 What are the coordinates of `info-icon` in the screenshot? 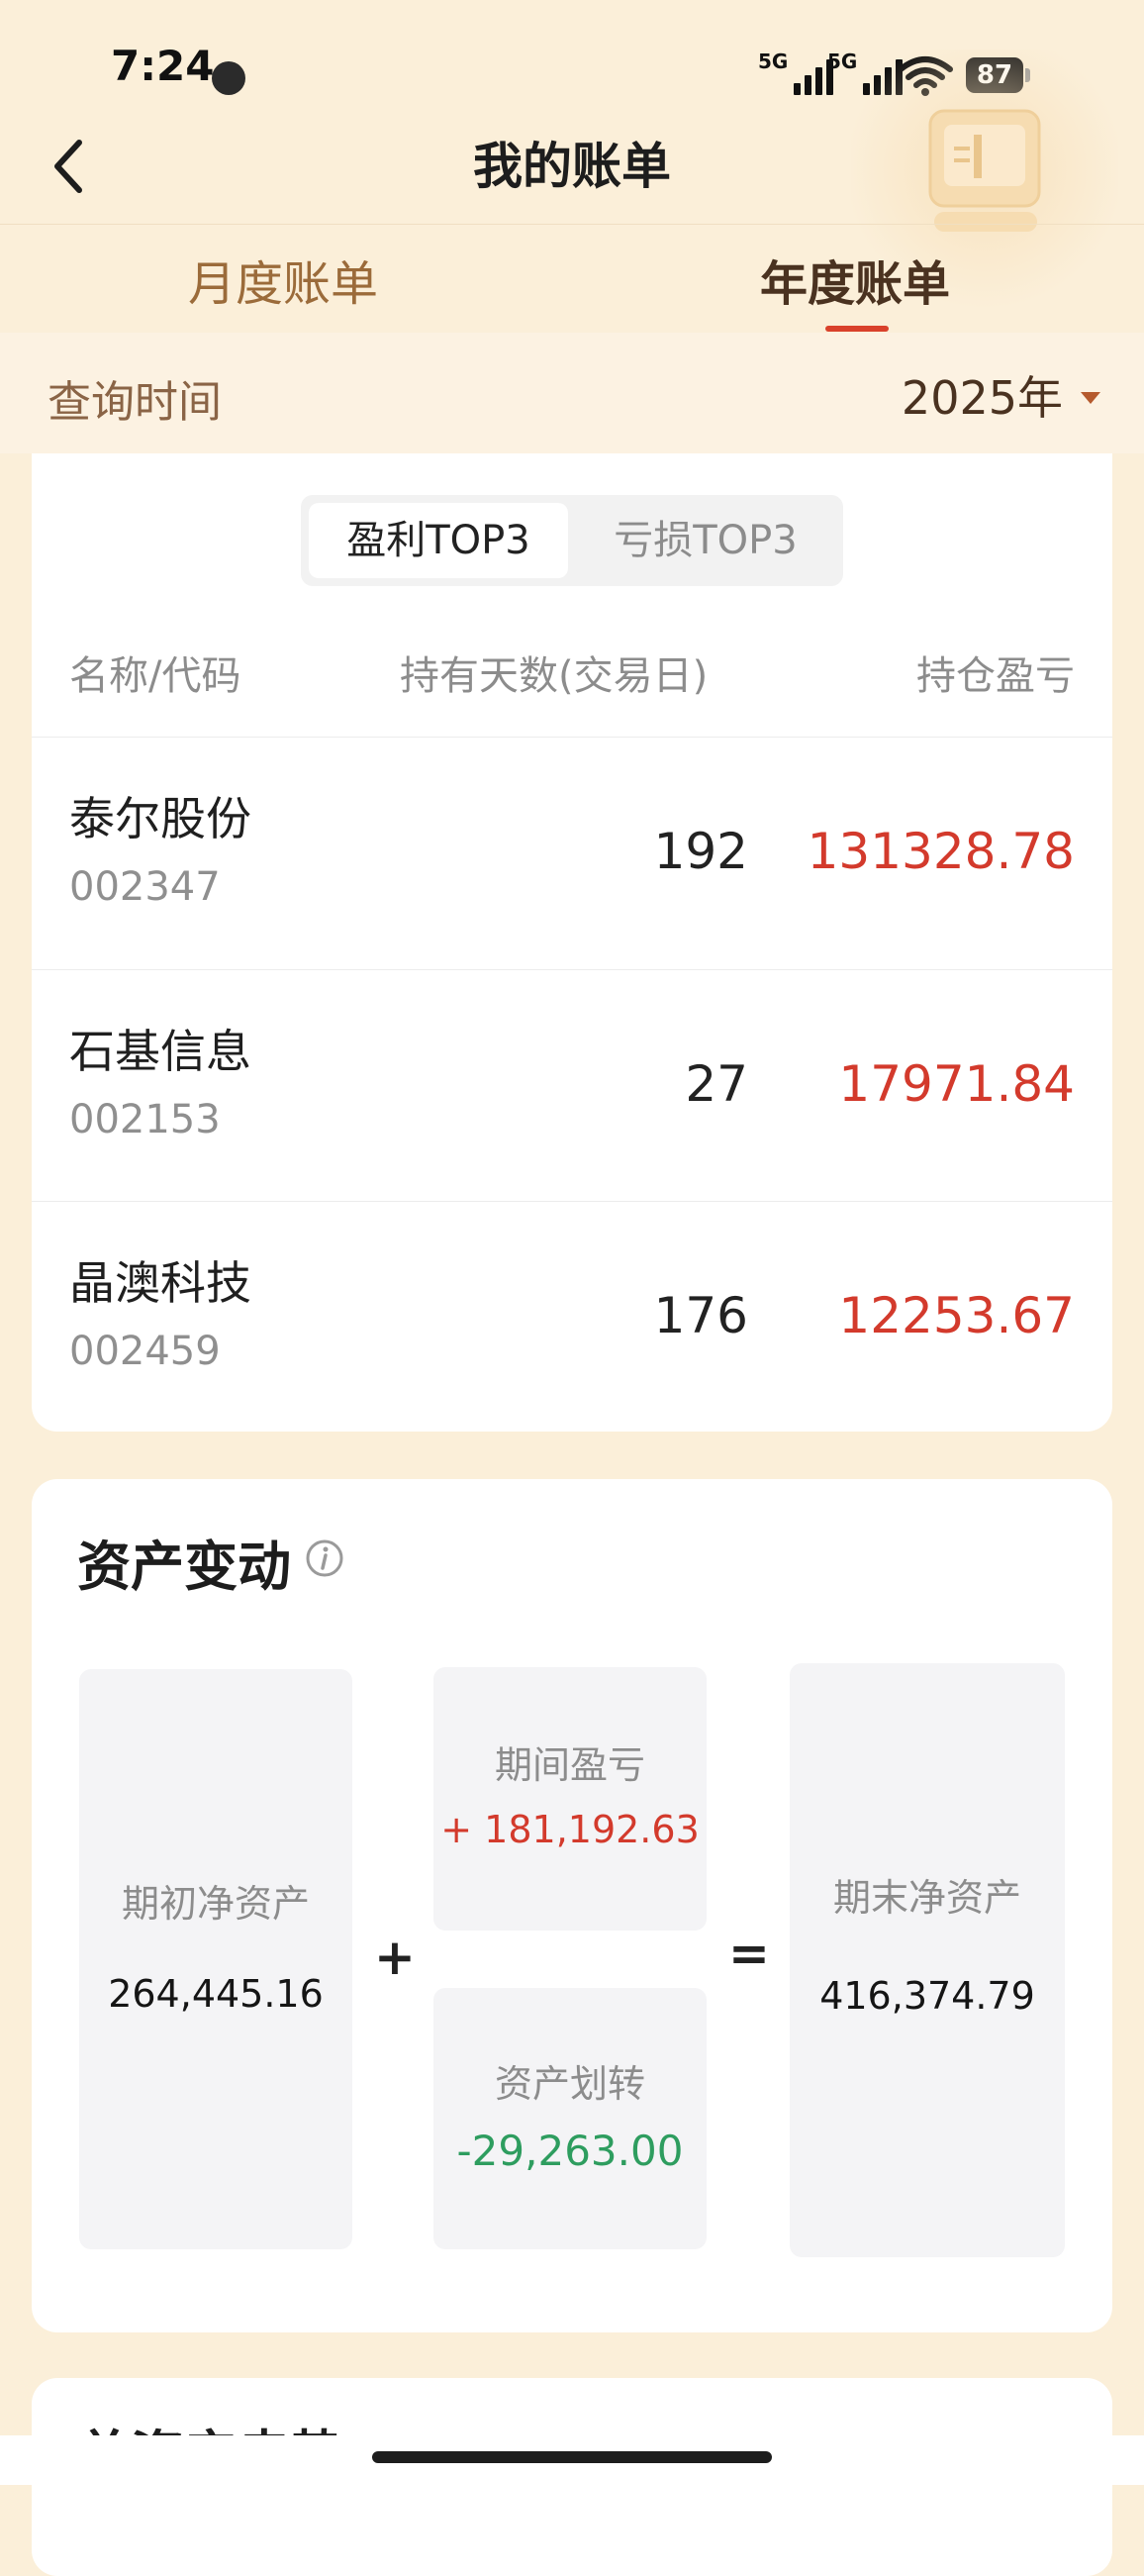 It's located at (324, 1558).